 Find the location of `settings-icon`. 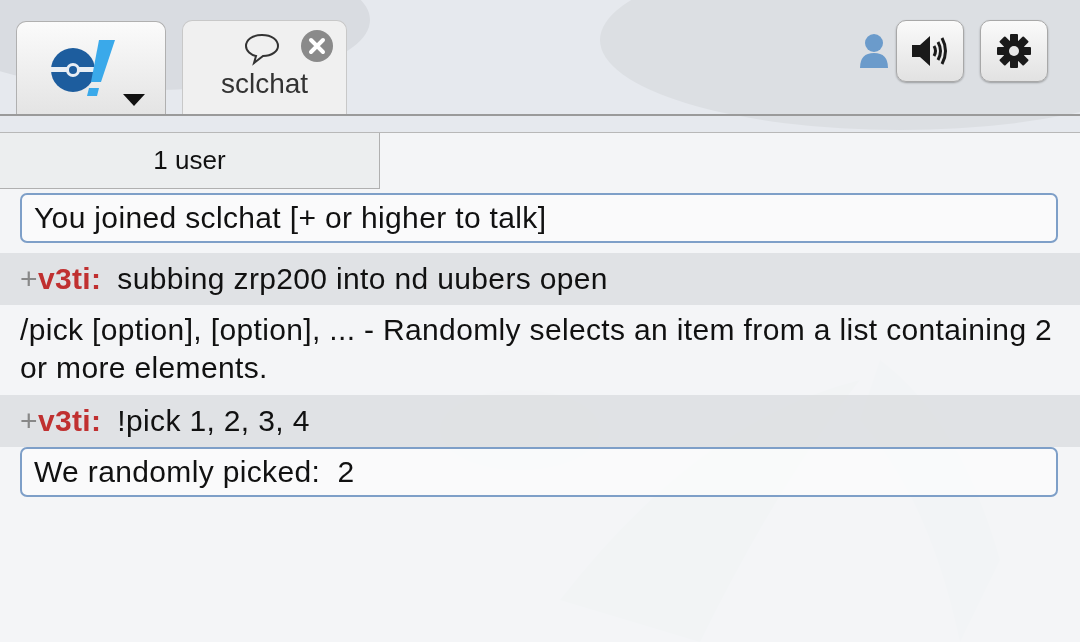

settings-icon is located at coordinates (1014, 51).